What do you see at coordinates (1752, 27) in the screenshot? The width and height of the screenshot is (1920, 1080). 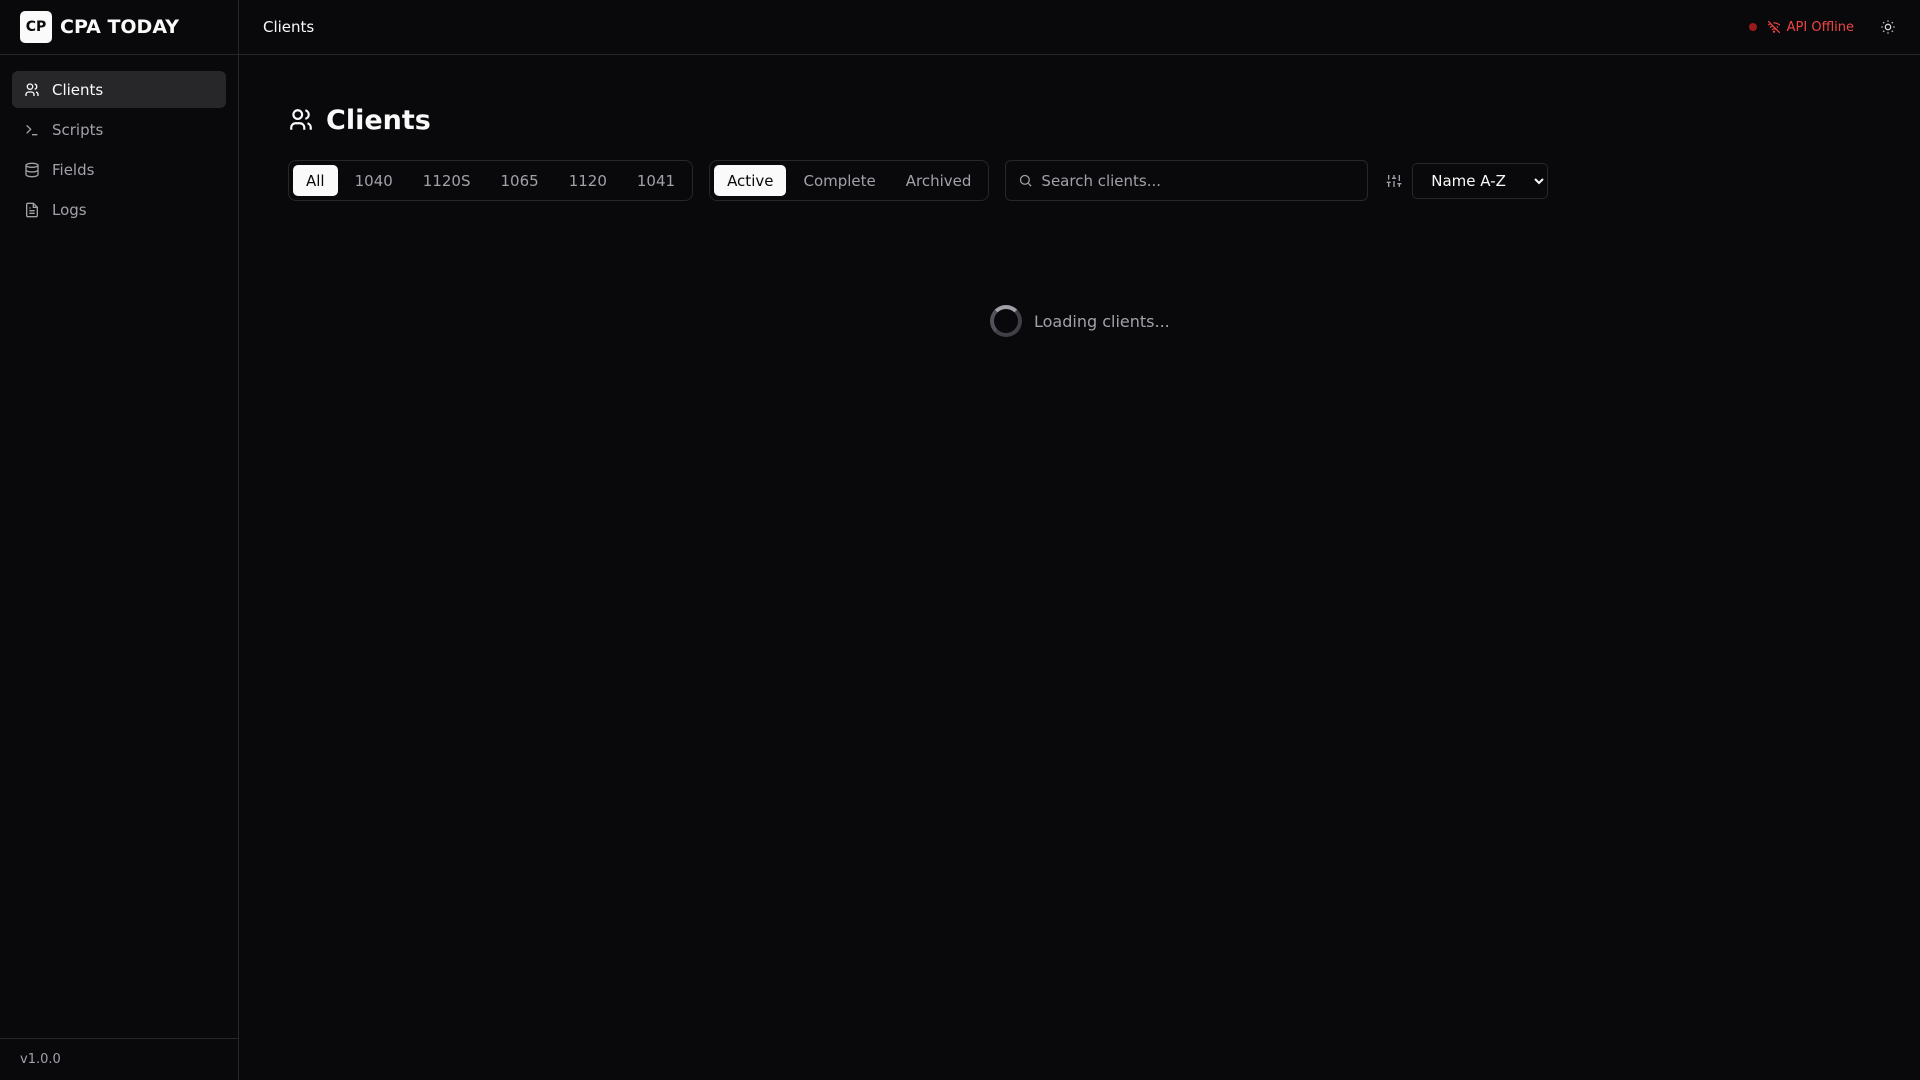 I see `status-dot` at bounding box center [1752, 27].